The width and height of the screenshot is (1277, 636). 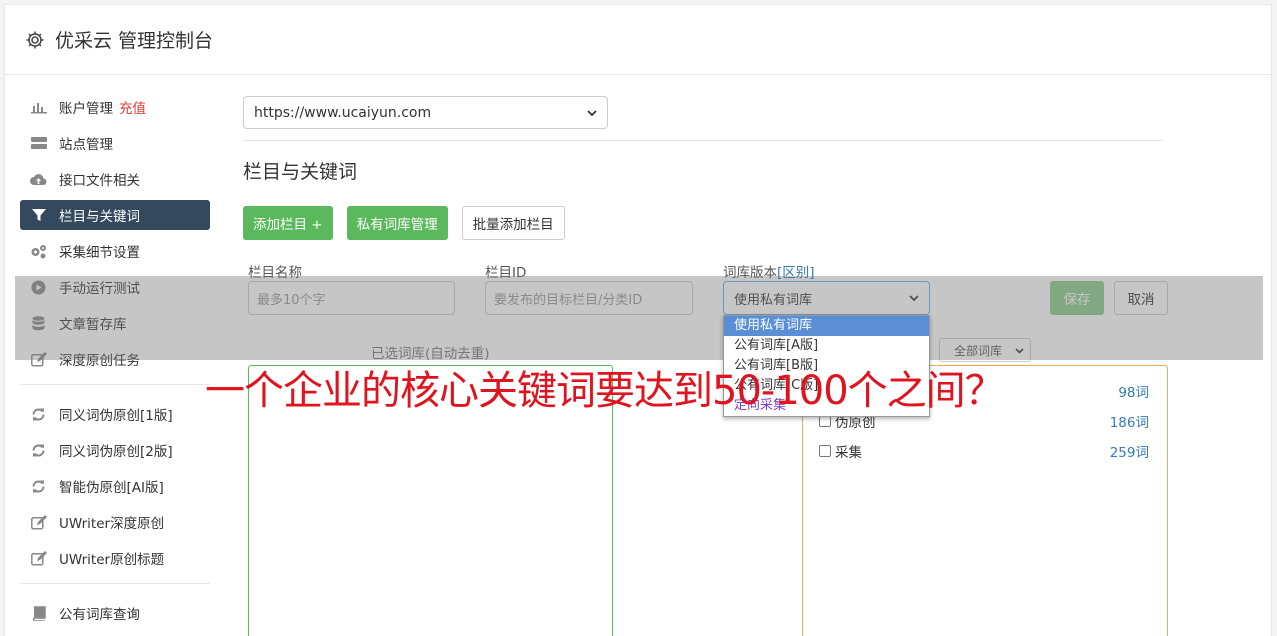 What do you see at coordinates (840, 451) in the screenshot?
I see `lib-name: 采集` at bounding box center [840, 451].